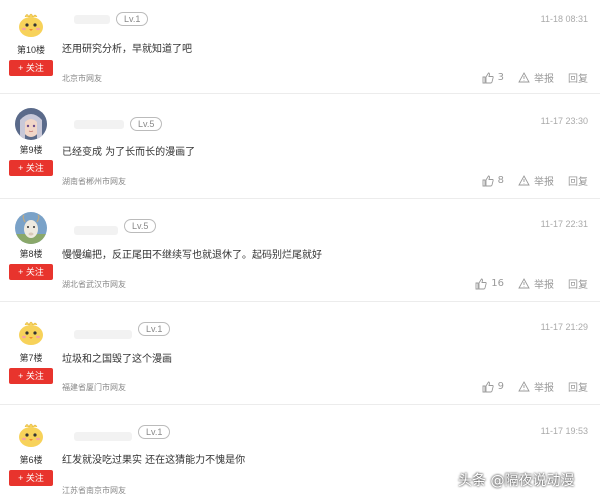  I want to click on user-location: 北京市网友, so click(82, 78).